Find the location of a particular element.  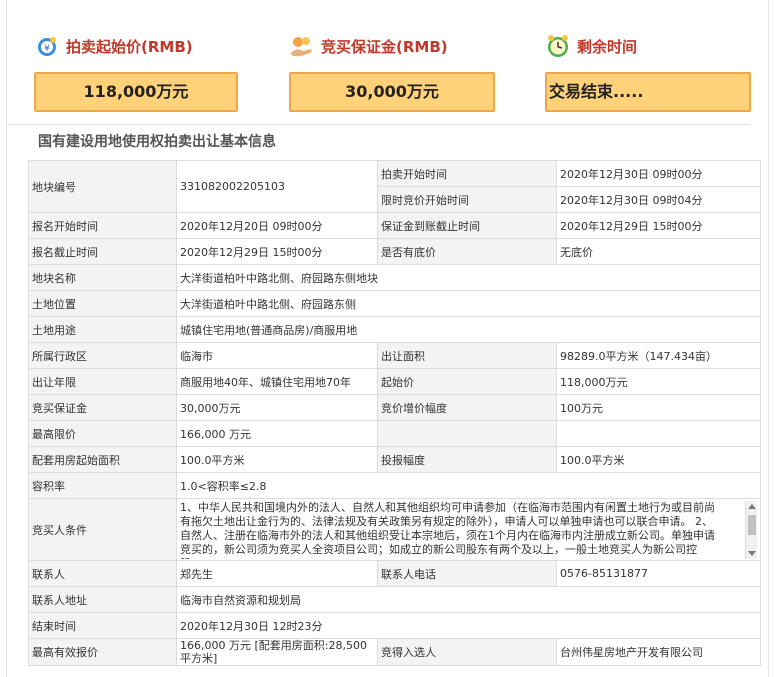

auction-start-key: 拍卖开始时间 is located at coordinates (467, 173).